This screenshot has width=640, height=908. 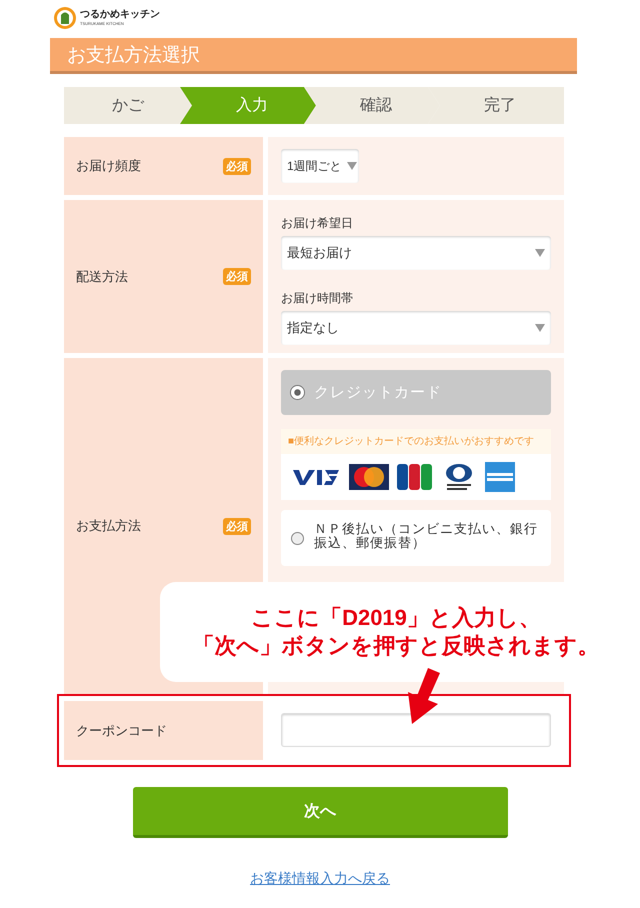 What do you see at coordinates (317, 223) in the screenshot?
I see `field-caption: お届け希望日` at bounding box center [317, 223].